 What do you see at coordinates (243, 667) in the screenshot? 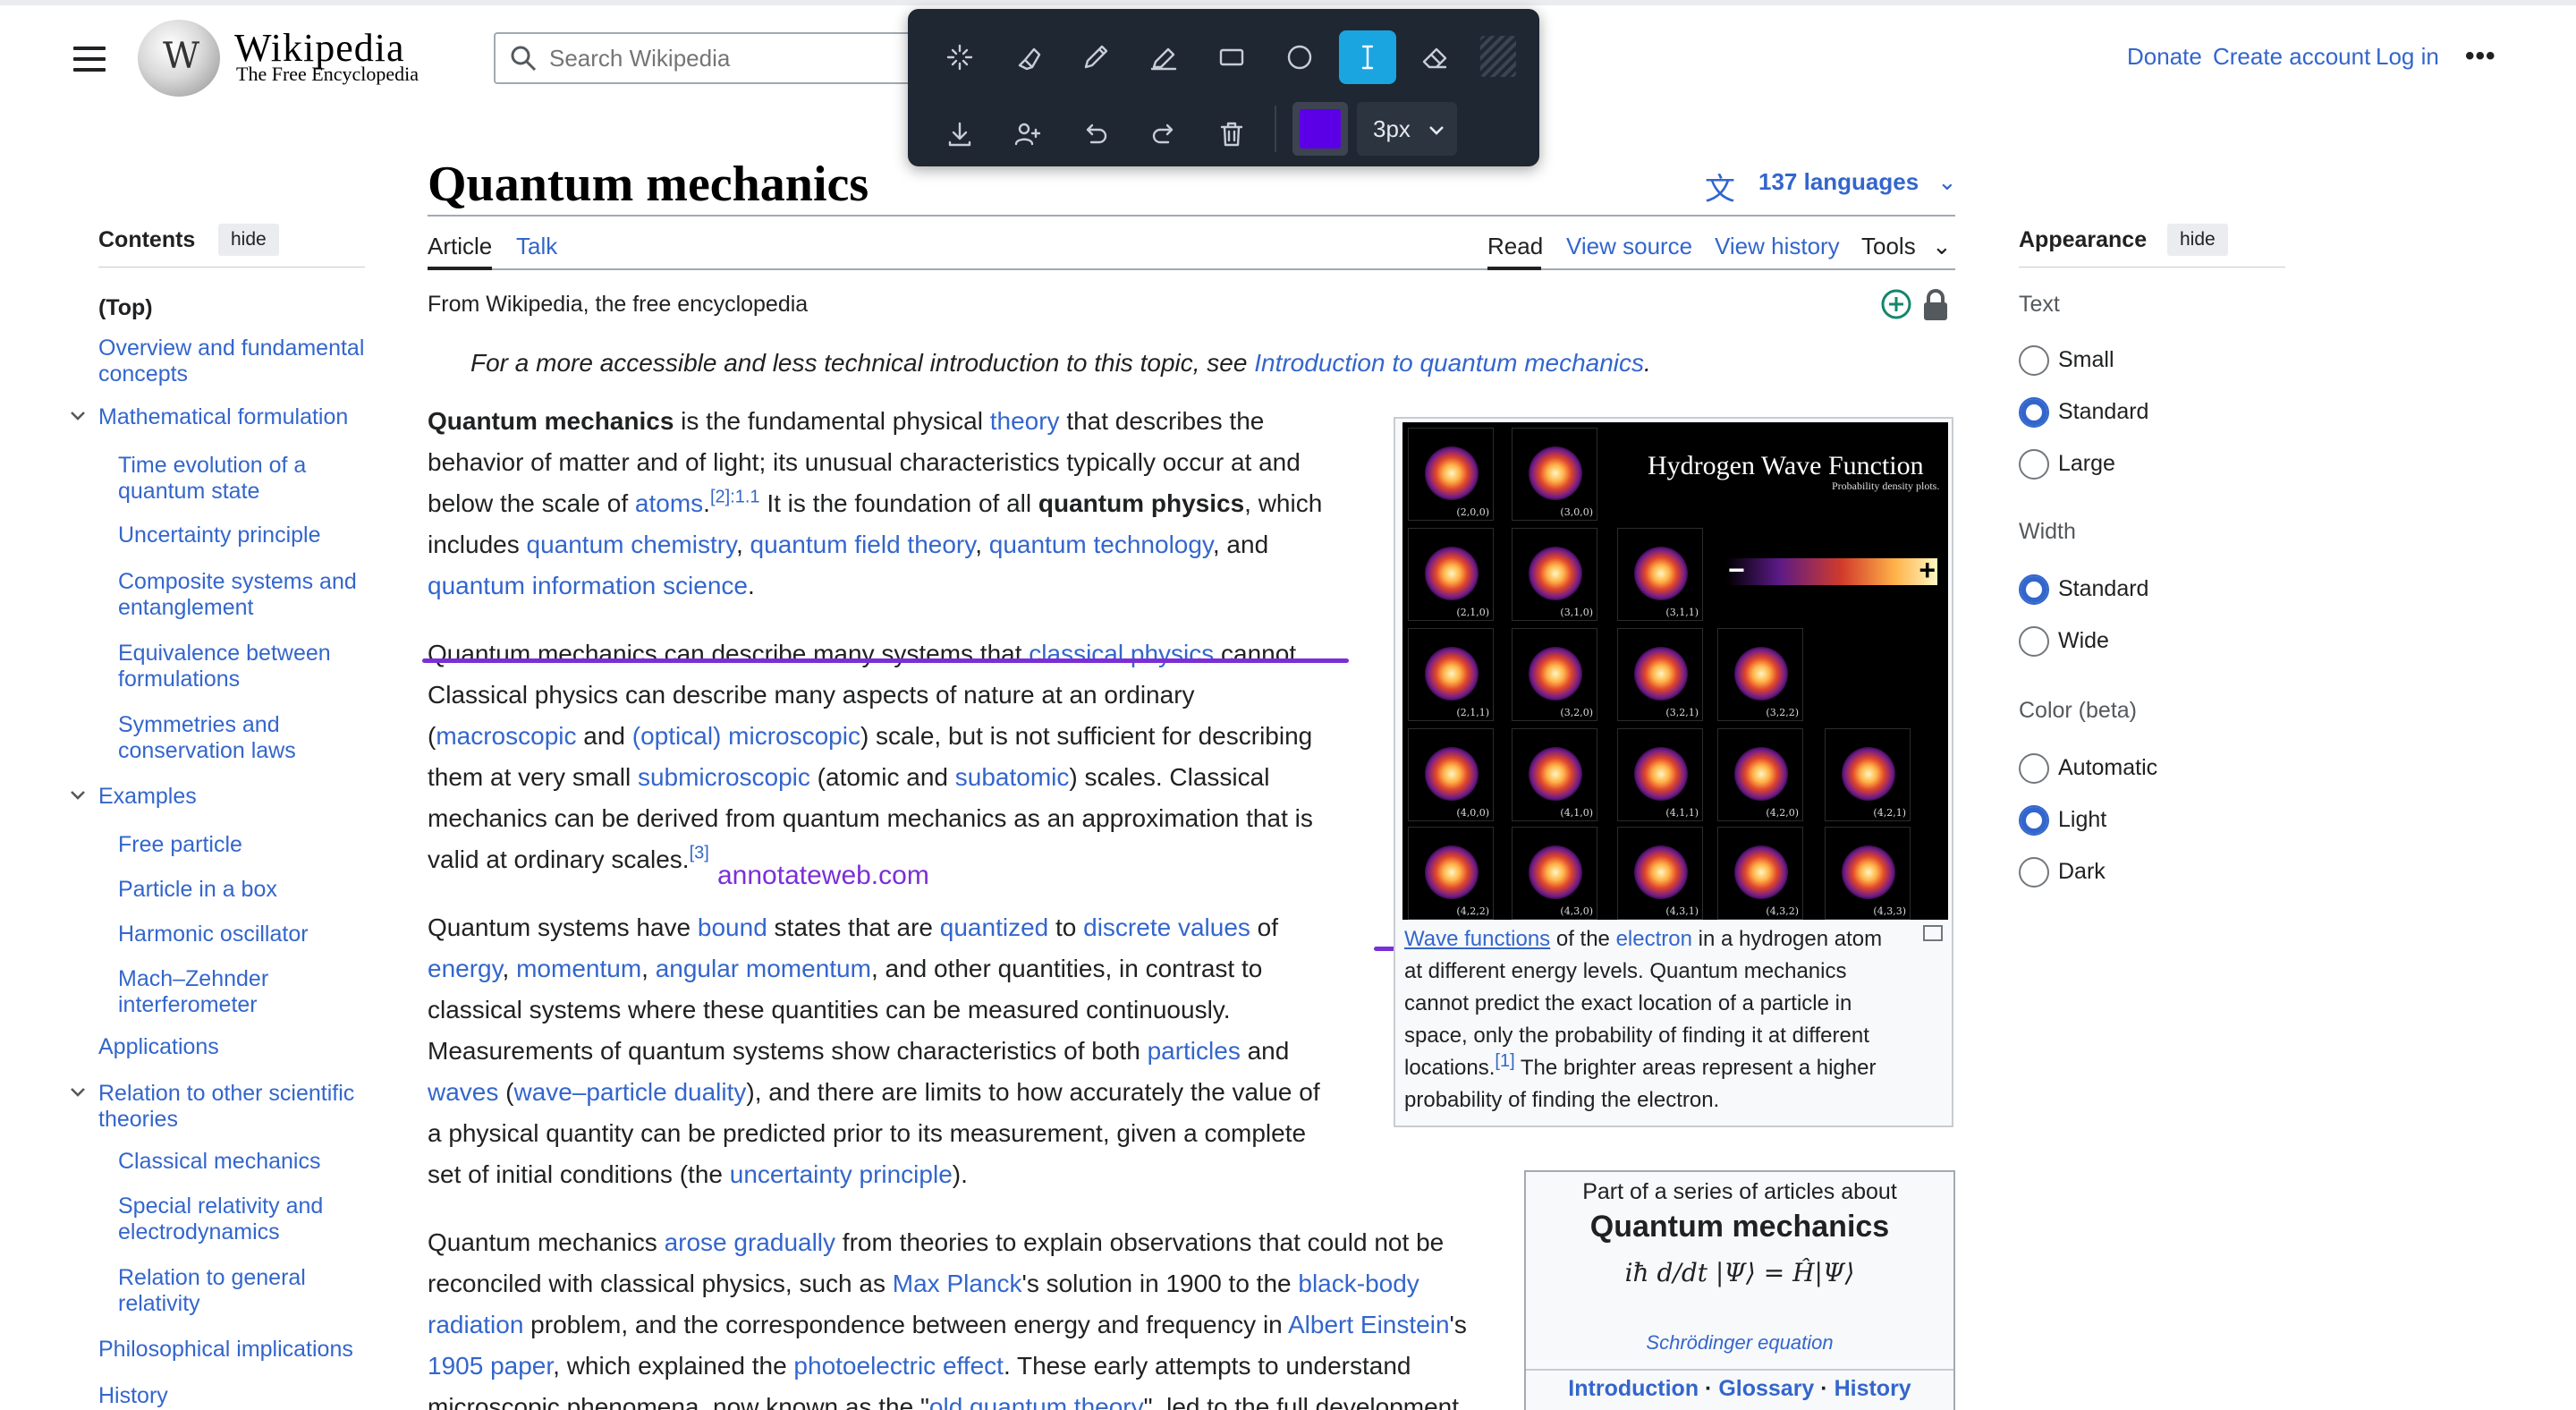
I see `toc-item: Equivalence between formulations` at bounding box center [243, 667].